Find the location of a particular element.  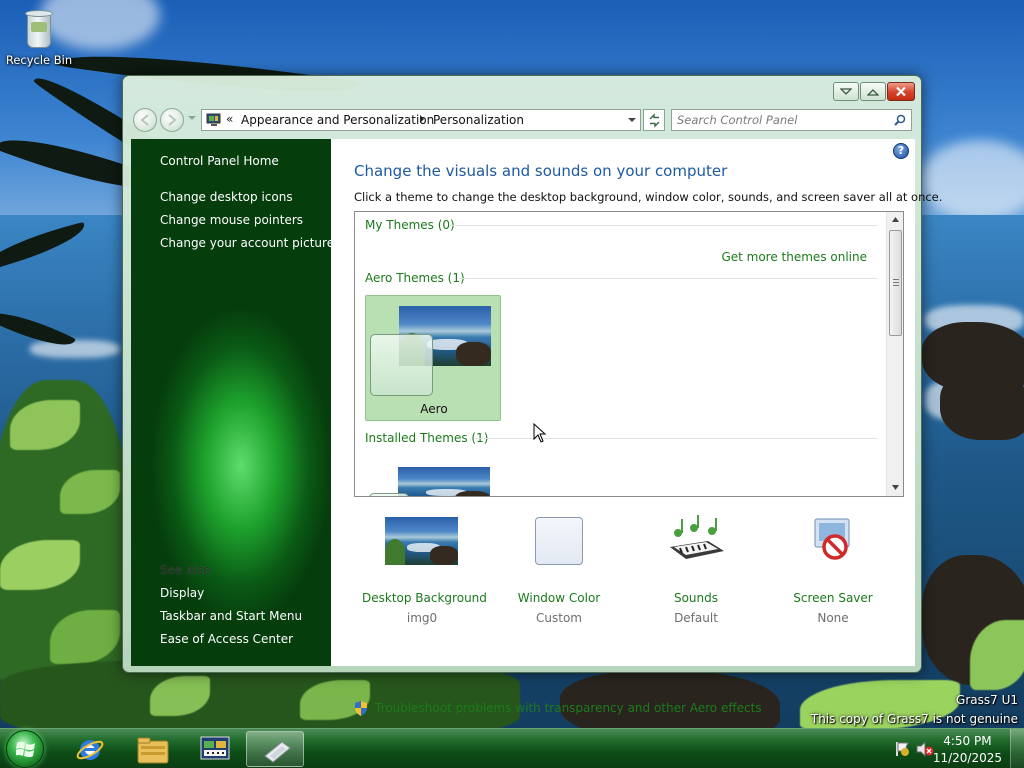

clock-time: 4:50 PM is located at coordinates (967, 741).